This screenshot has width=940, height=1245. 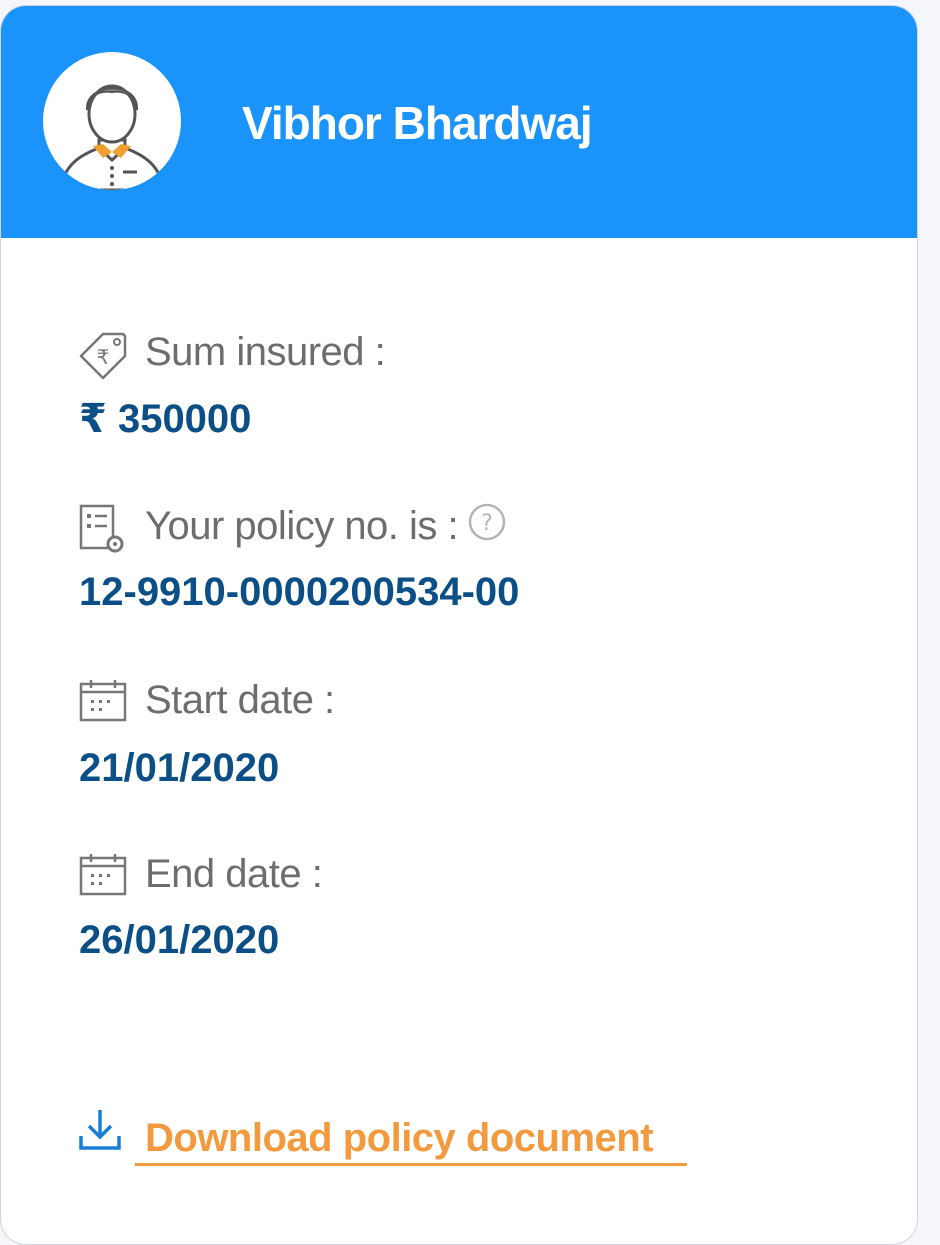 What do you see at coordinates (417, 123) in the screenshot?
I see `user-name: Vibhor Bhardwaj` at bounding box center [417, 123].